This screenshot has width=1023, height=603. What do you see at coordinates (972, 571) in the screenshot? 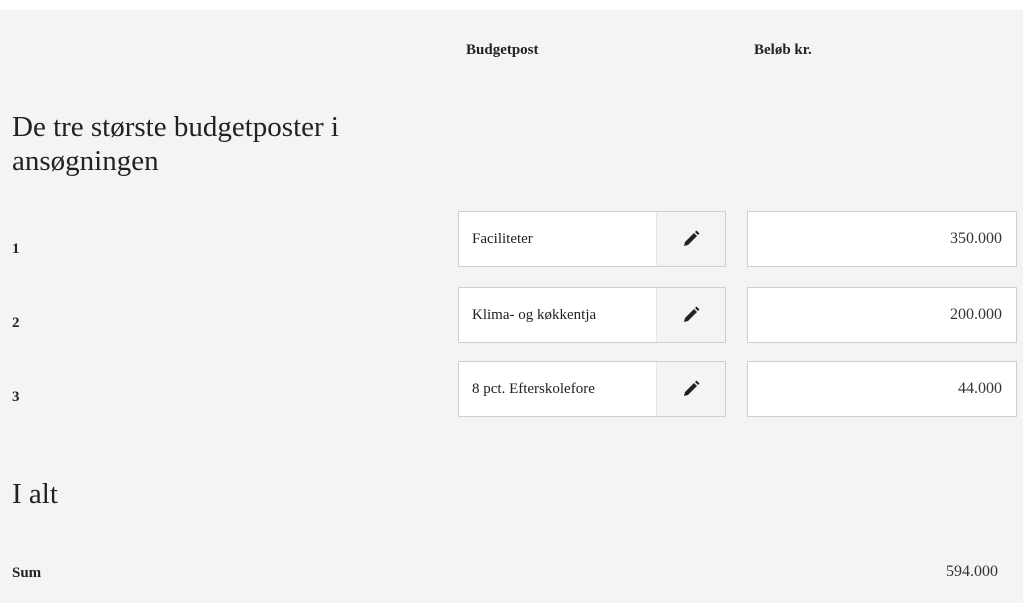
I see `sum-value: 594.000` at bounding box center [972, 571].